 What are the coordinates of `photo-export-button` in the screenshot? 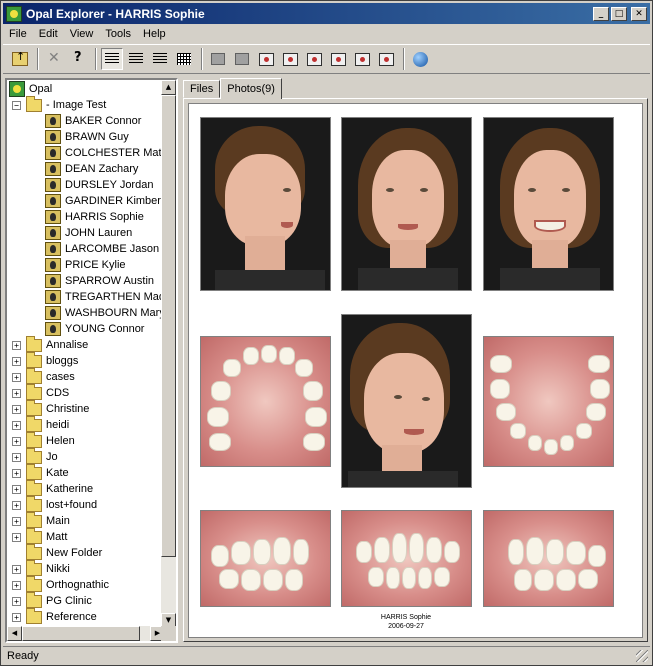 It's located at (386, 59).